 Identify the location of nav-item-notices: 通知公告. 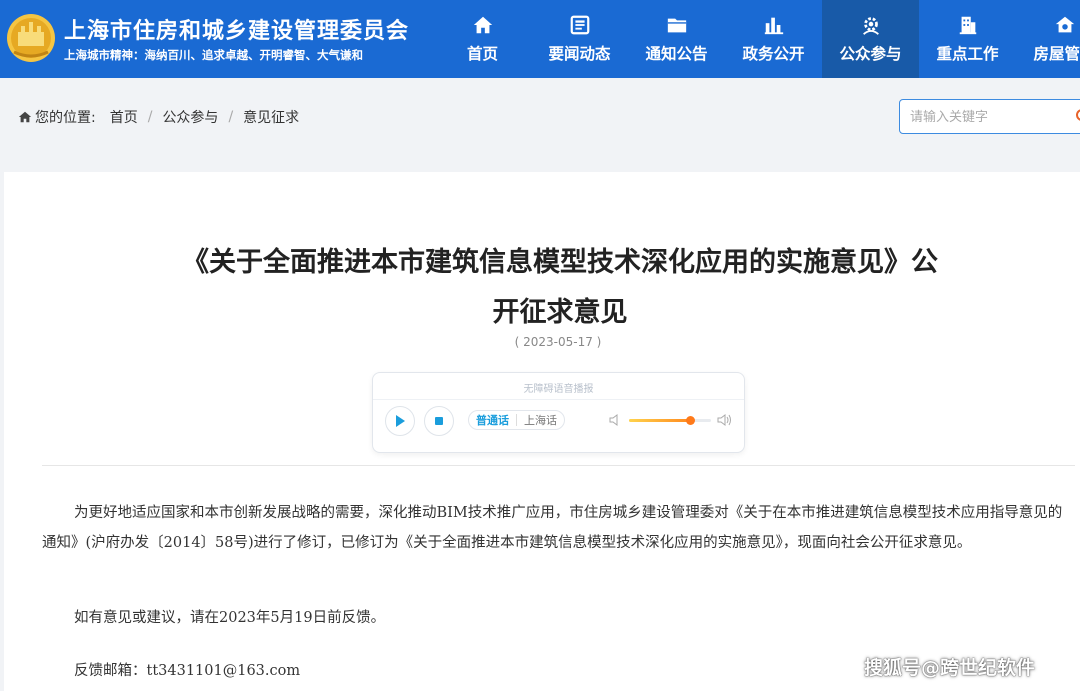
(676, 39).